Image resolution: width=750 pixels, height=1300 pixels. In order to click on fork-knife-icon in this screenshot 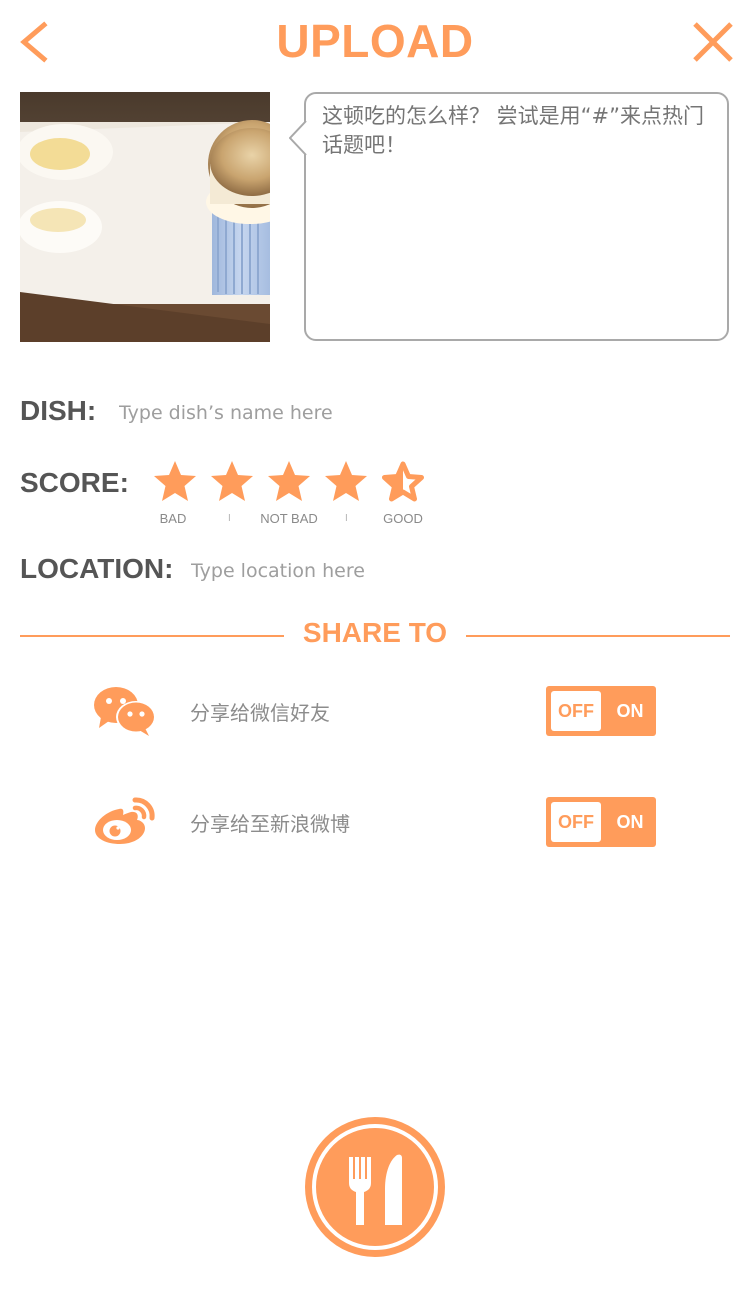, I will do `click(375, 1187)`.